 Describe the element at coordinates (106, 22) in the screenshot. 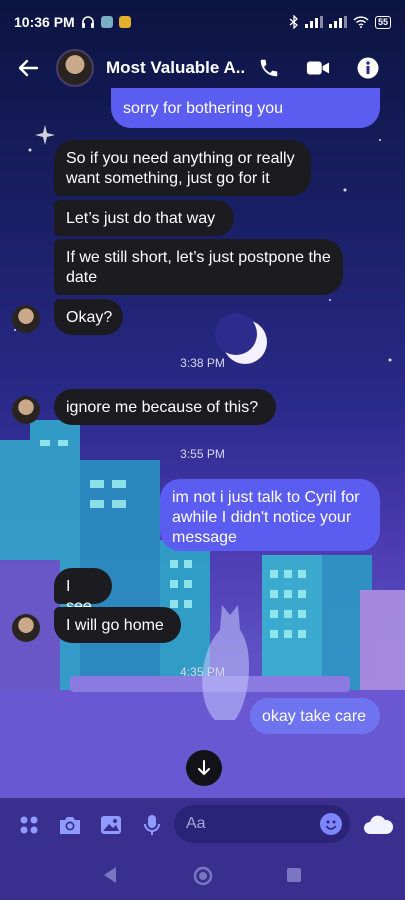

I see `app-notification-icon` at that location.